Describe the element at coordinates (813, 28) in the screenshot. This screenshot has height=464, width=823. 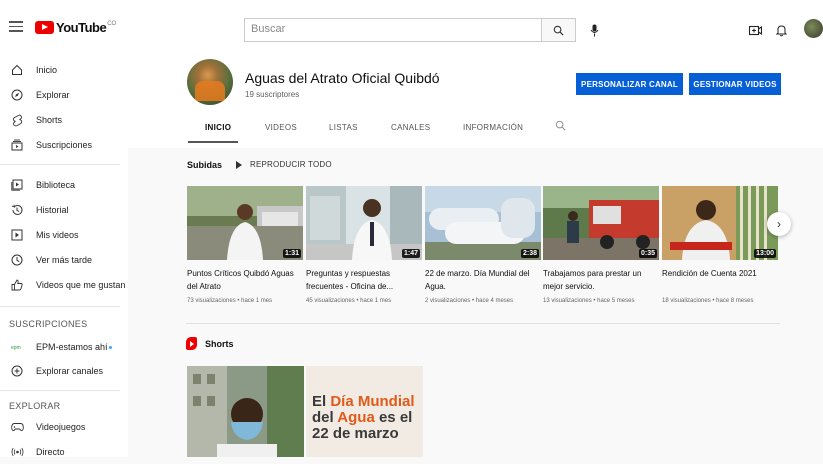
I see `account-avatar` at that location.